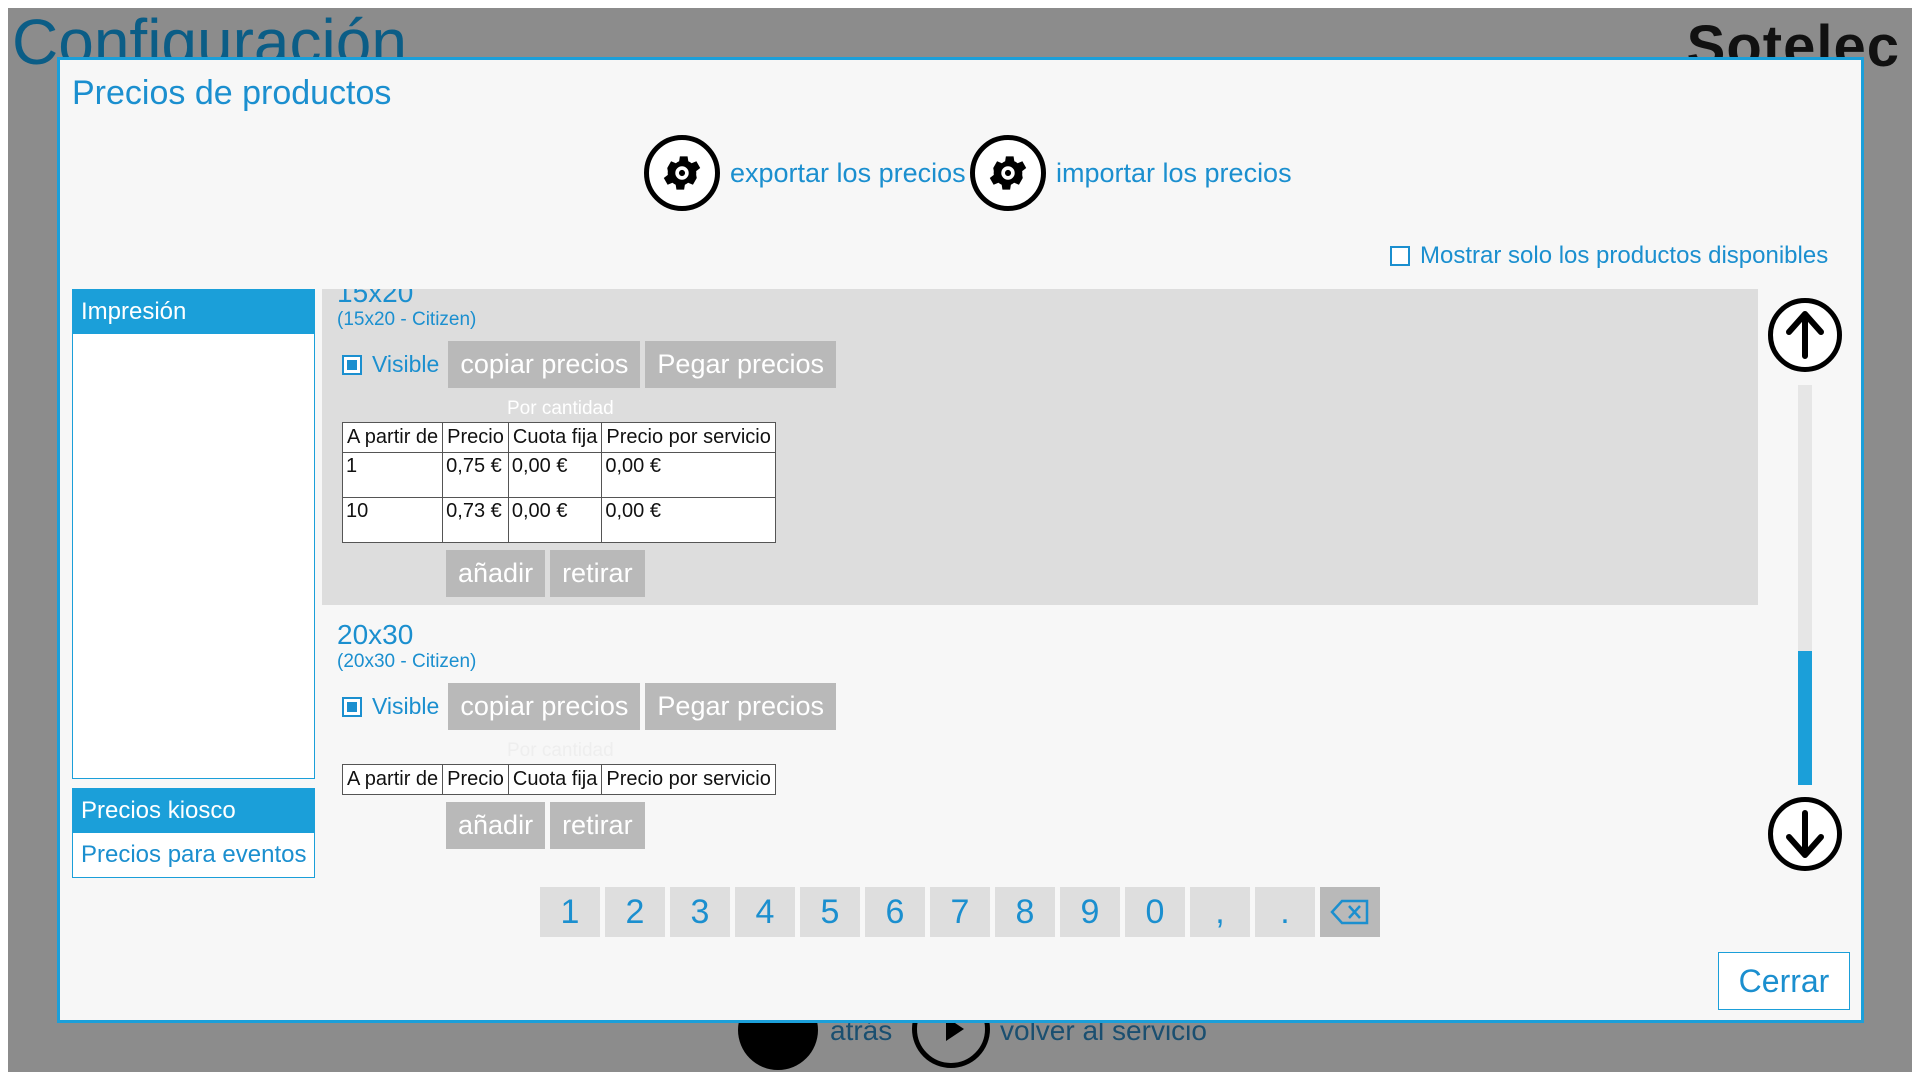 The width and height of the screenshot is (1920, 1080). What do you see at coordinates (765, 912) in the screenshot?
I see `key-4: 4` at bounding box center [765, 912].